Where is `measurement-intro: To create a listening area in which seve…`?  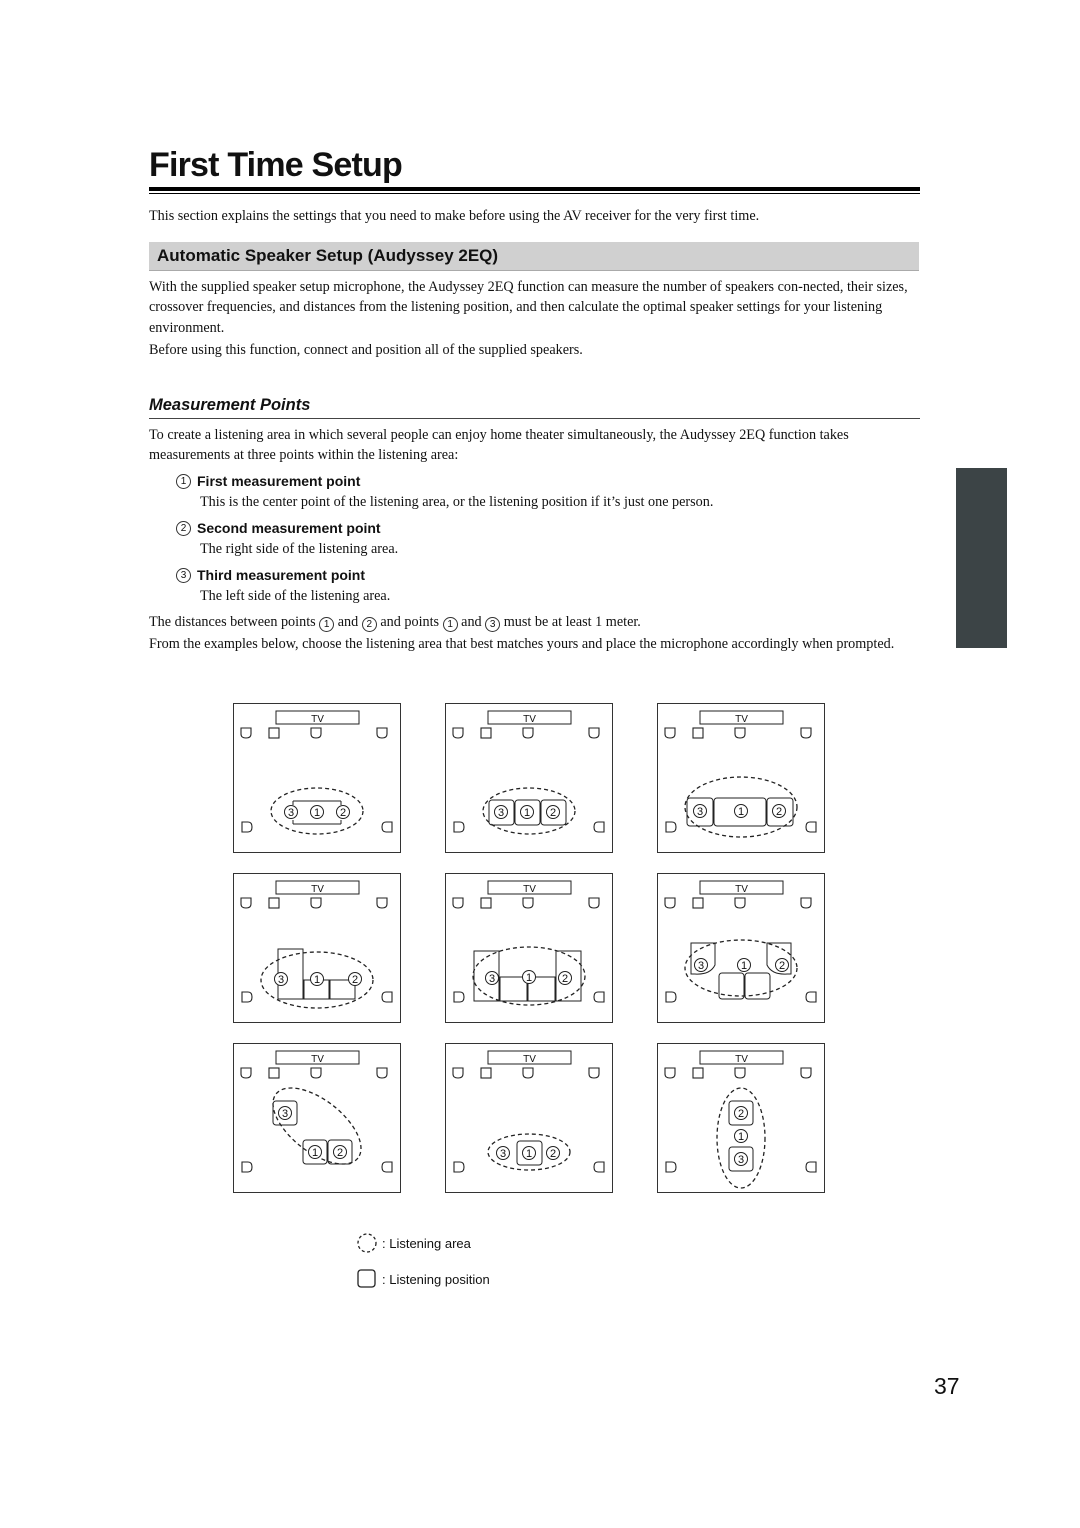
measurement-intro: To create a listening area in which seve… is located at coordinates (499, 445).